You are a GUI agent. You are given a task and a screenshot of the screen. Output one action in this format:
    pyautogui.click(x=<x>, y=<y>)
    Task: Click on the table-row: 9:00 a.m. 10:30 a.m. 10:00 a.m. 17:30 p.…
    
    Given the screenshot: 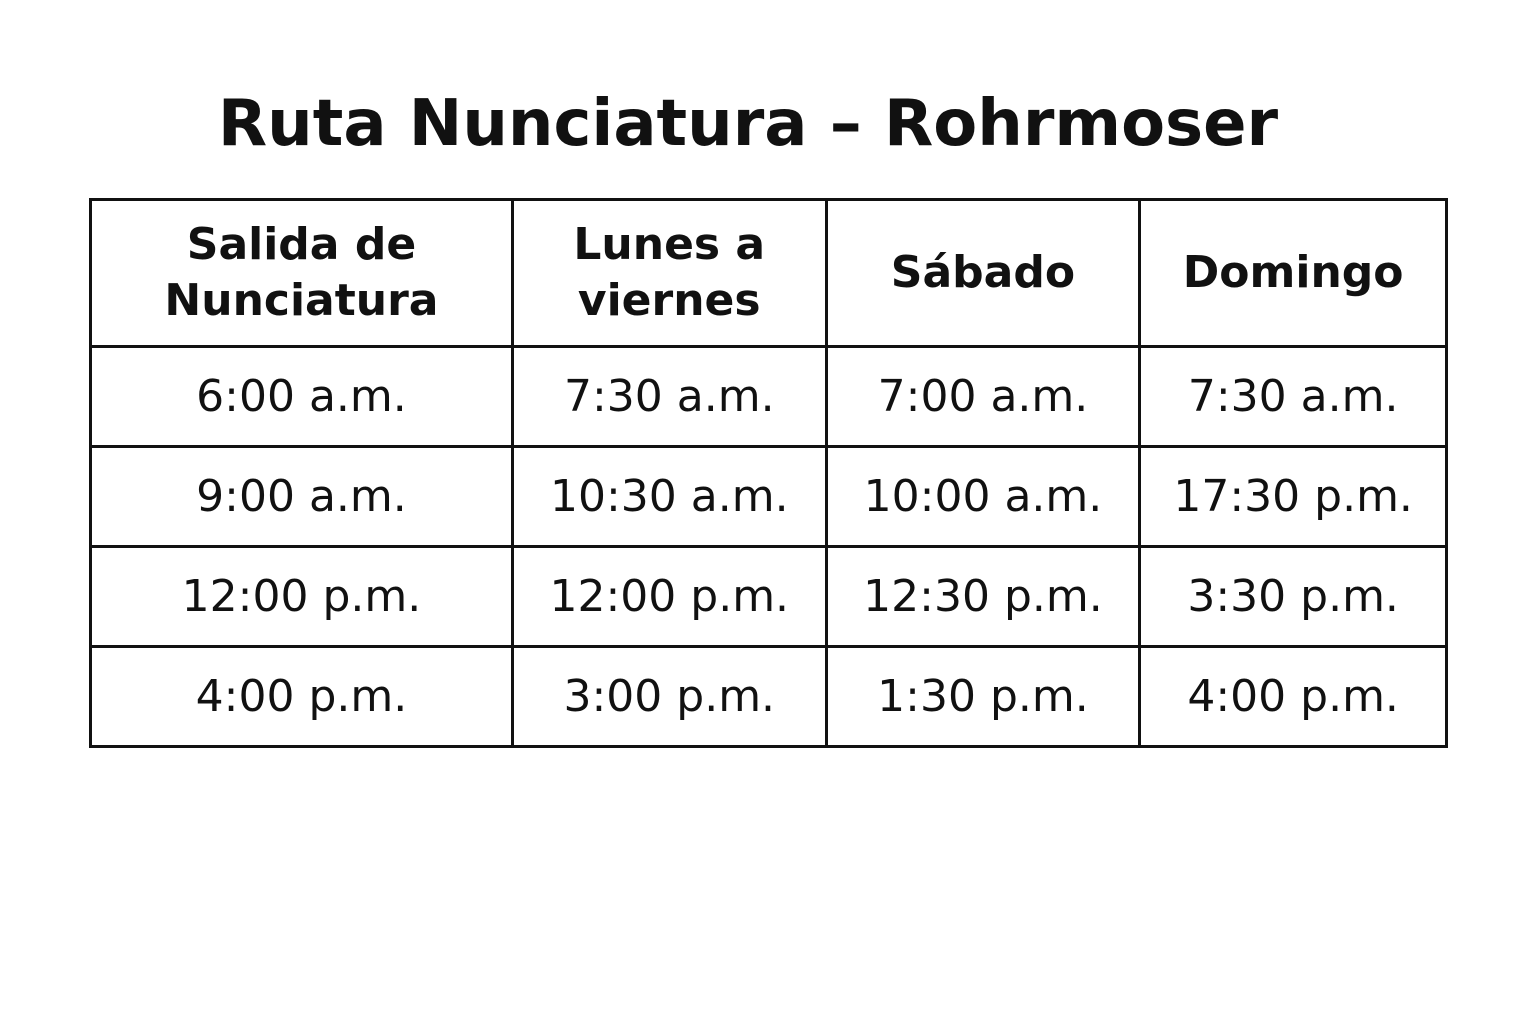 What is the action you would take?
    pyautogui.click(x=768, y=496)
    